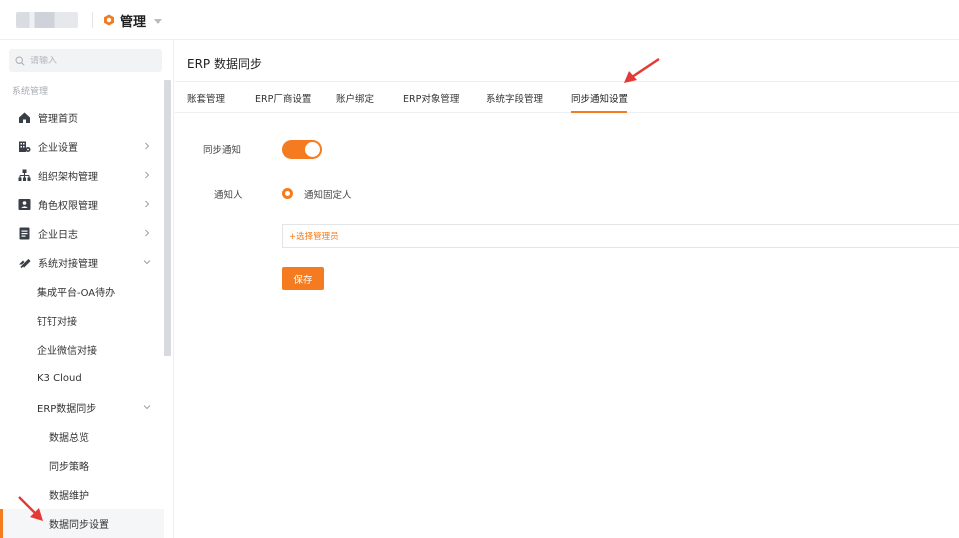  I want to click on sidebar-item-label: 钉钉对接, so click(57, 322).